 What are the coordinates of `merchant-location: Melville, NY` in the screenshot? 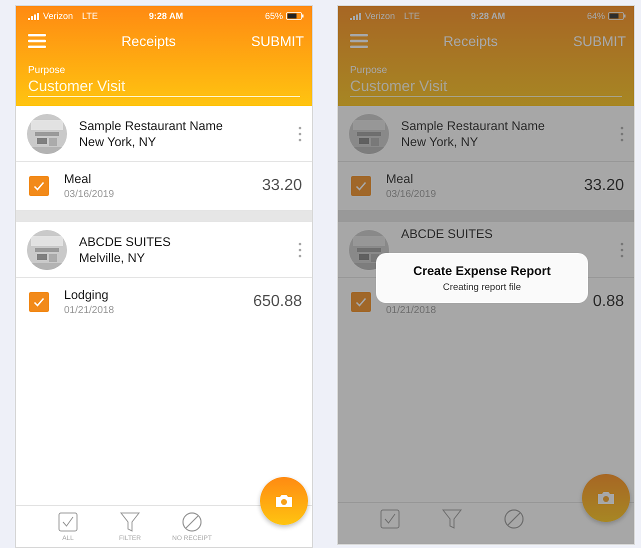 It's located at (112, 258).